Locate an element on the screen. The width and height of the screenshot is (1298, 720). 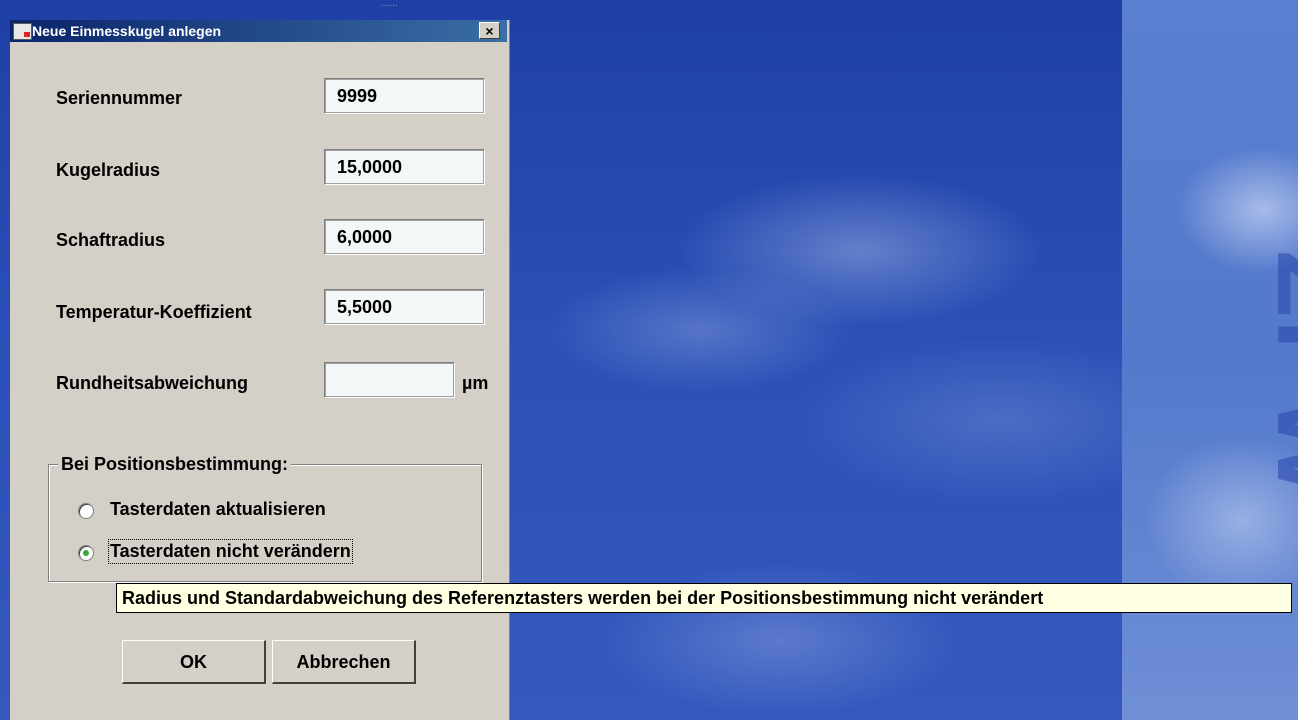
dialog-titlebar: Neue Einmesskugel anlegen × is located at coordinates (258, 31).